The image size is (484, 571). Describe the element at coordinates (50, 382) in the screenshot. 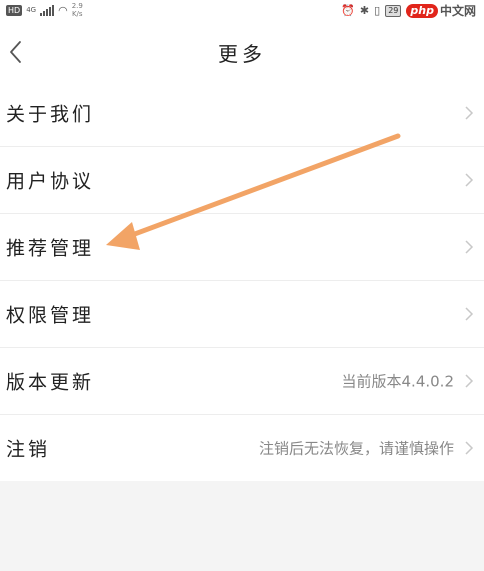

I see `settings-item-label: 版本更新` at that location.